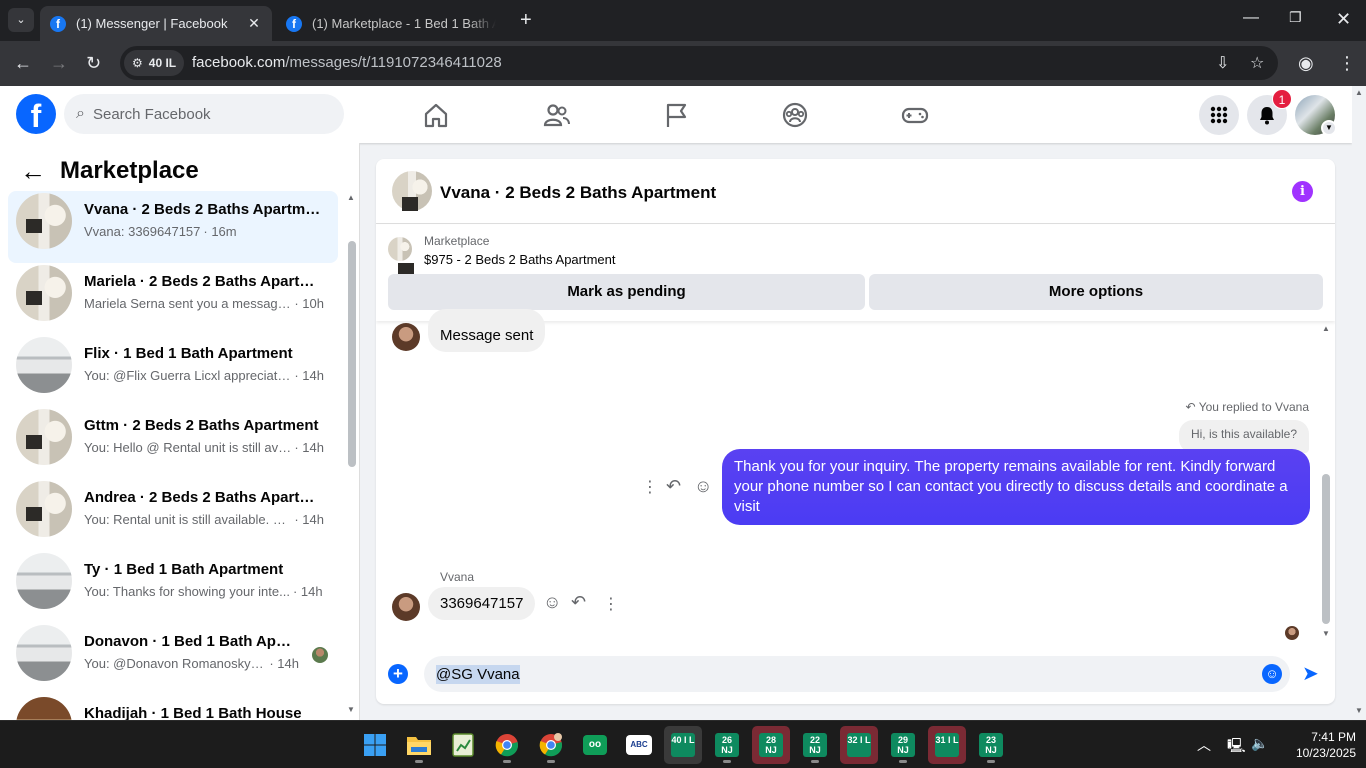 The width and height of the screenshot is (1366, 768). What do you see at coordinates (1329, 128) in the screenshot?
I see `account-chevron-down-icon: ▼` at bounding box center [1329, 128].